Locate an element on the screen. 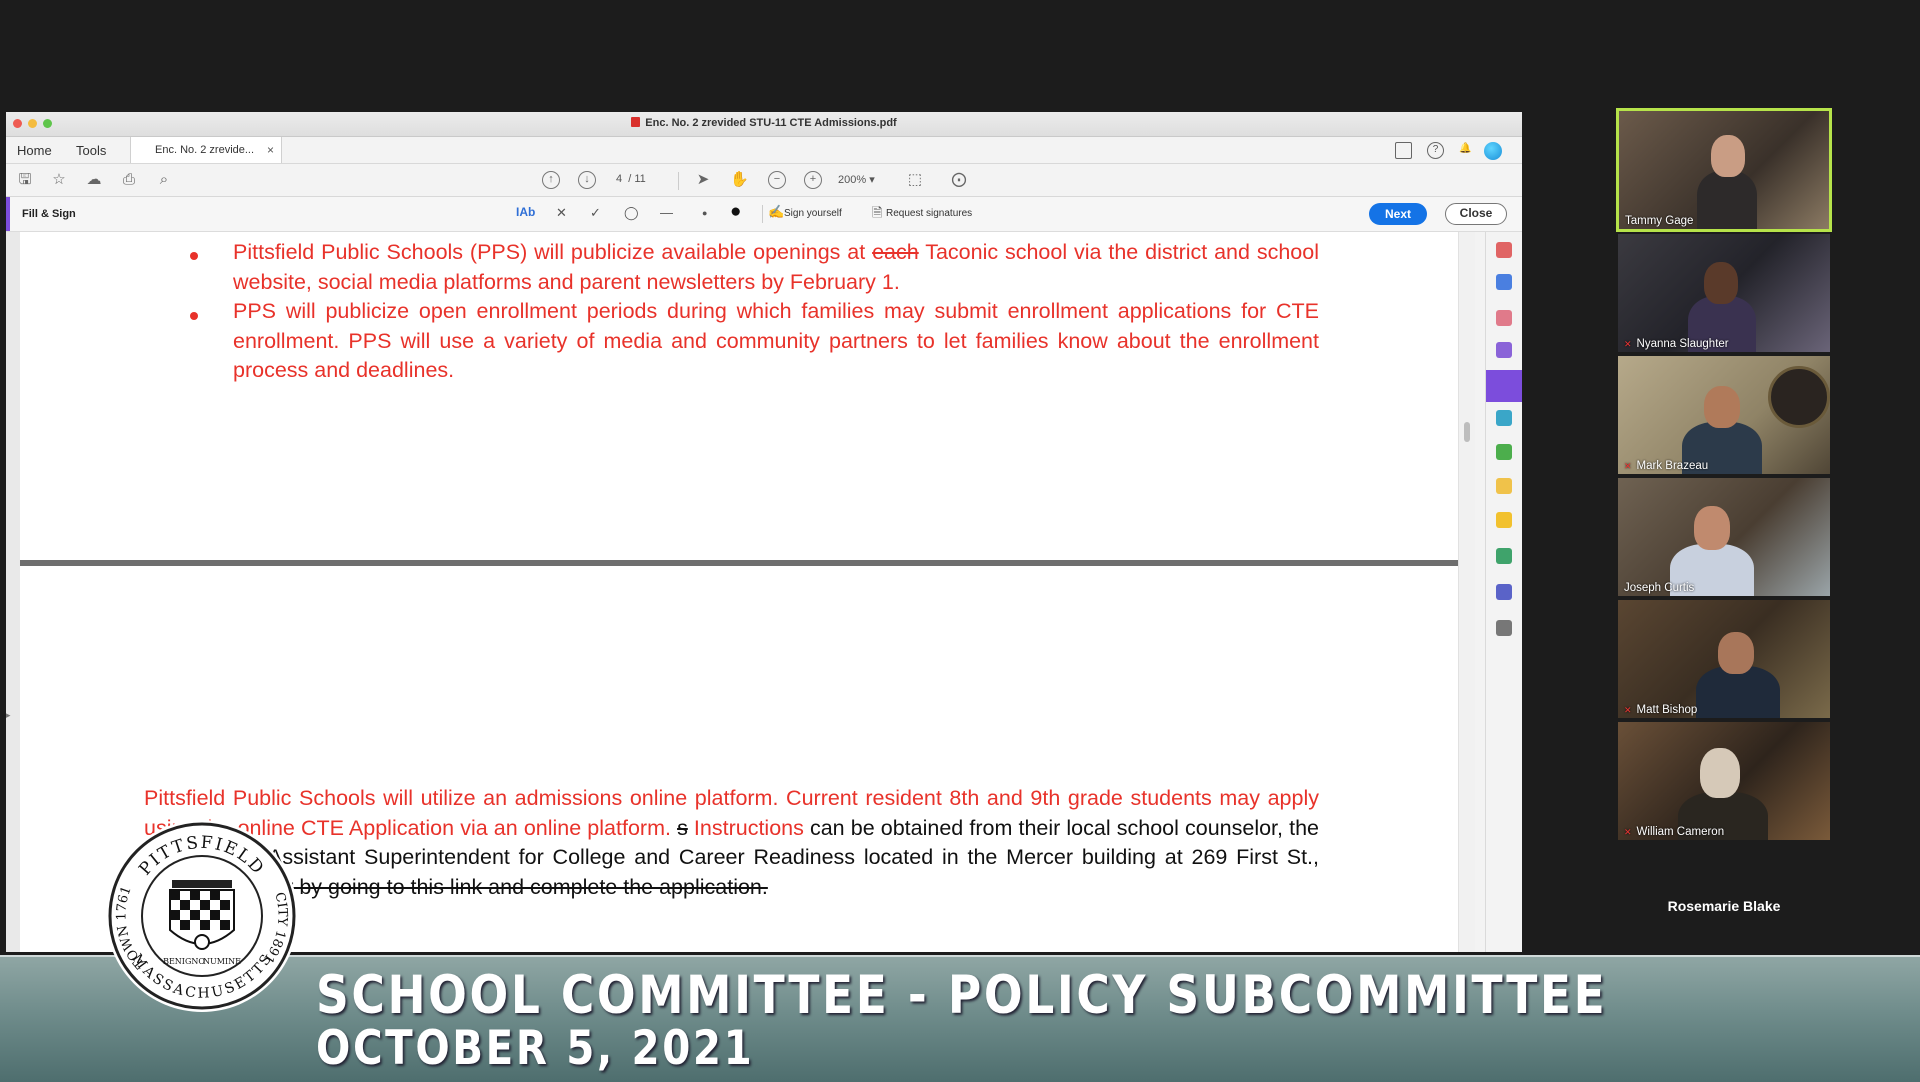  struck-letter: s is located at coordinates (682, 827).